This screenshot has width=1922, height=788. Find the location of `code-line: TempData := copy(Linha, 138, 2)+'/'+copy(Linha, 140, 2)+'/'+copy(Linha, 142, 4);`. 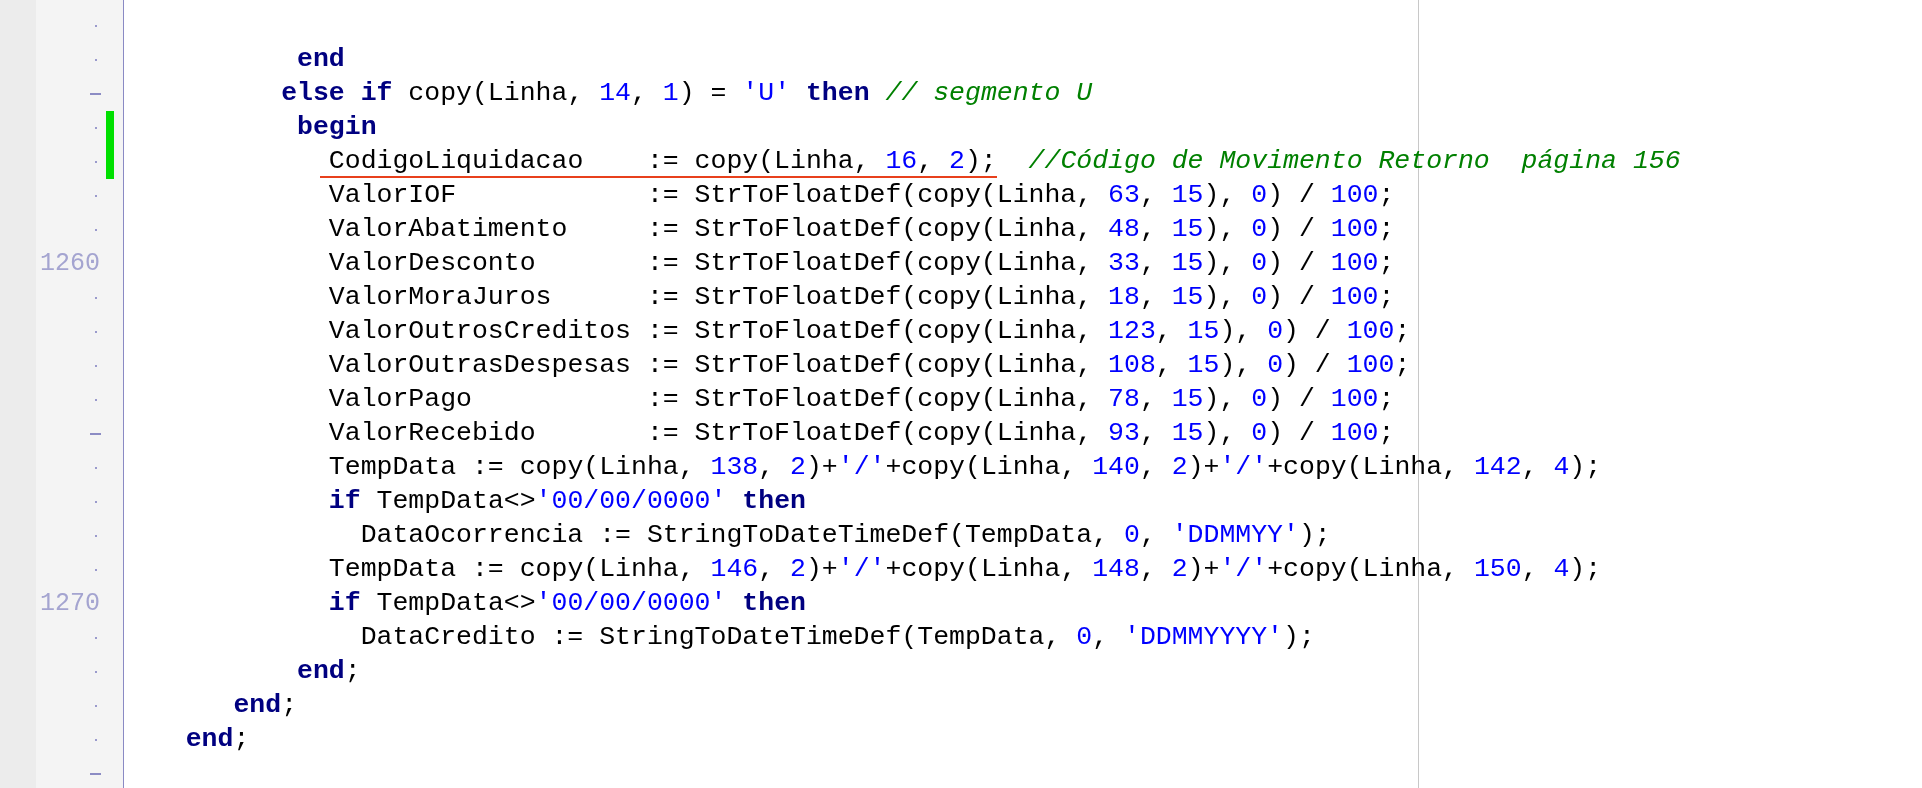

code-line: TempData := copy(Linha, 138, 2)+'/'+copy(Linha, 140, 2)+'/'+copy(Linha, 142, 4); is located at coordinates (964, 467).